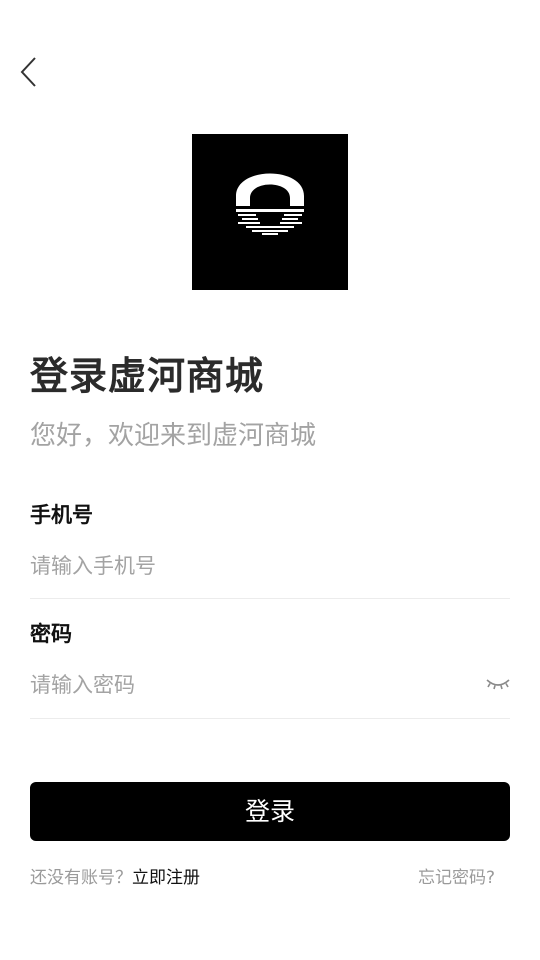 This screenshot has width=540, height=960. What do you see at coordinates (147, 376) in the screenshot?
I see `page-title: 登录虚河商城` at bounding box center [147, 376].